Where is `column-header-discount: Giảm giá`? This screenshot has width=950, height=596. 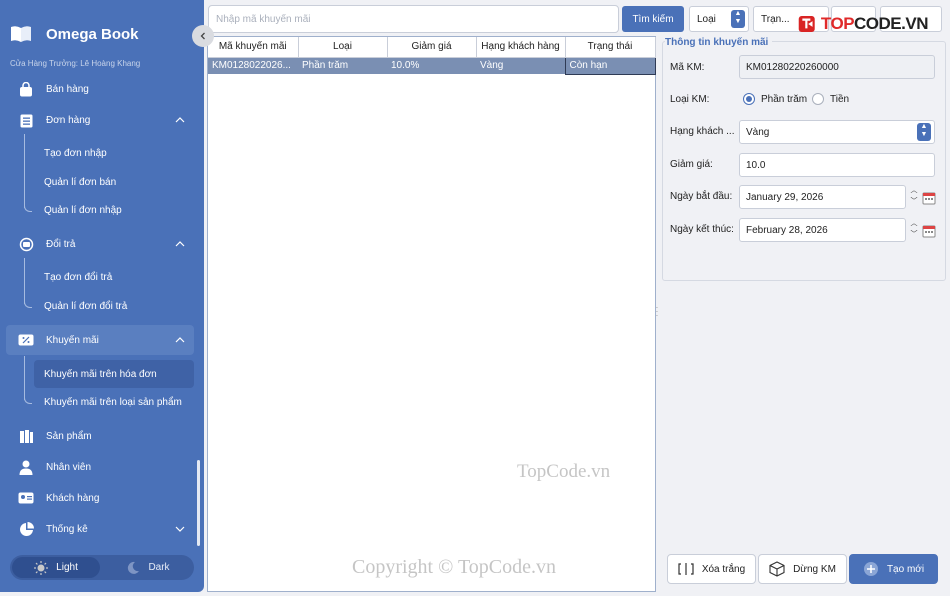 column-header-discount: Giảm giá is located at coordinates (432, 47).